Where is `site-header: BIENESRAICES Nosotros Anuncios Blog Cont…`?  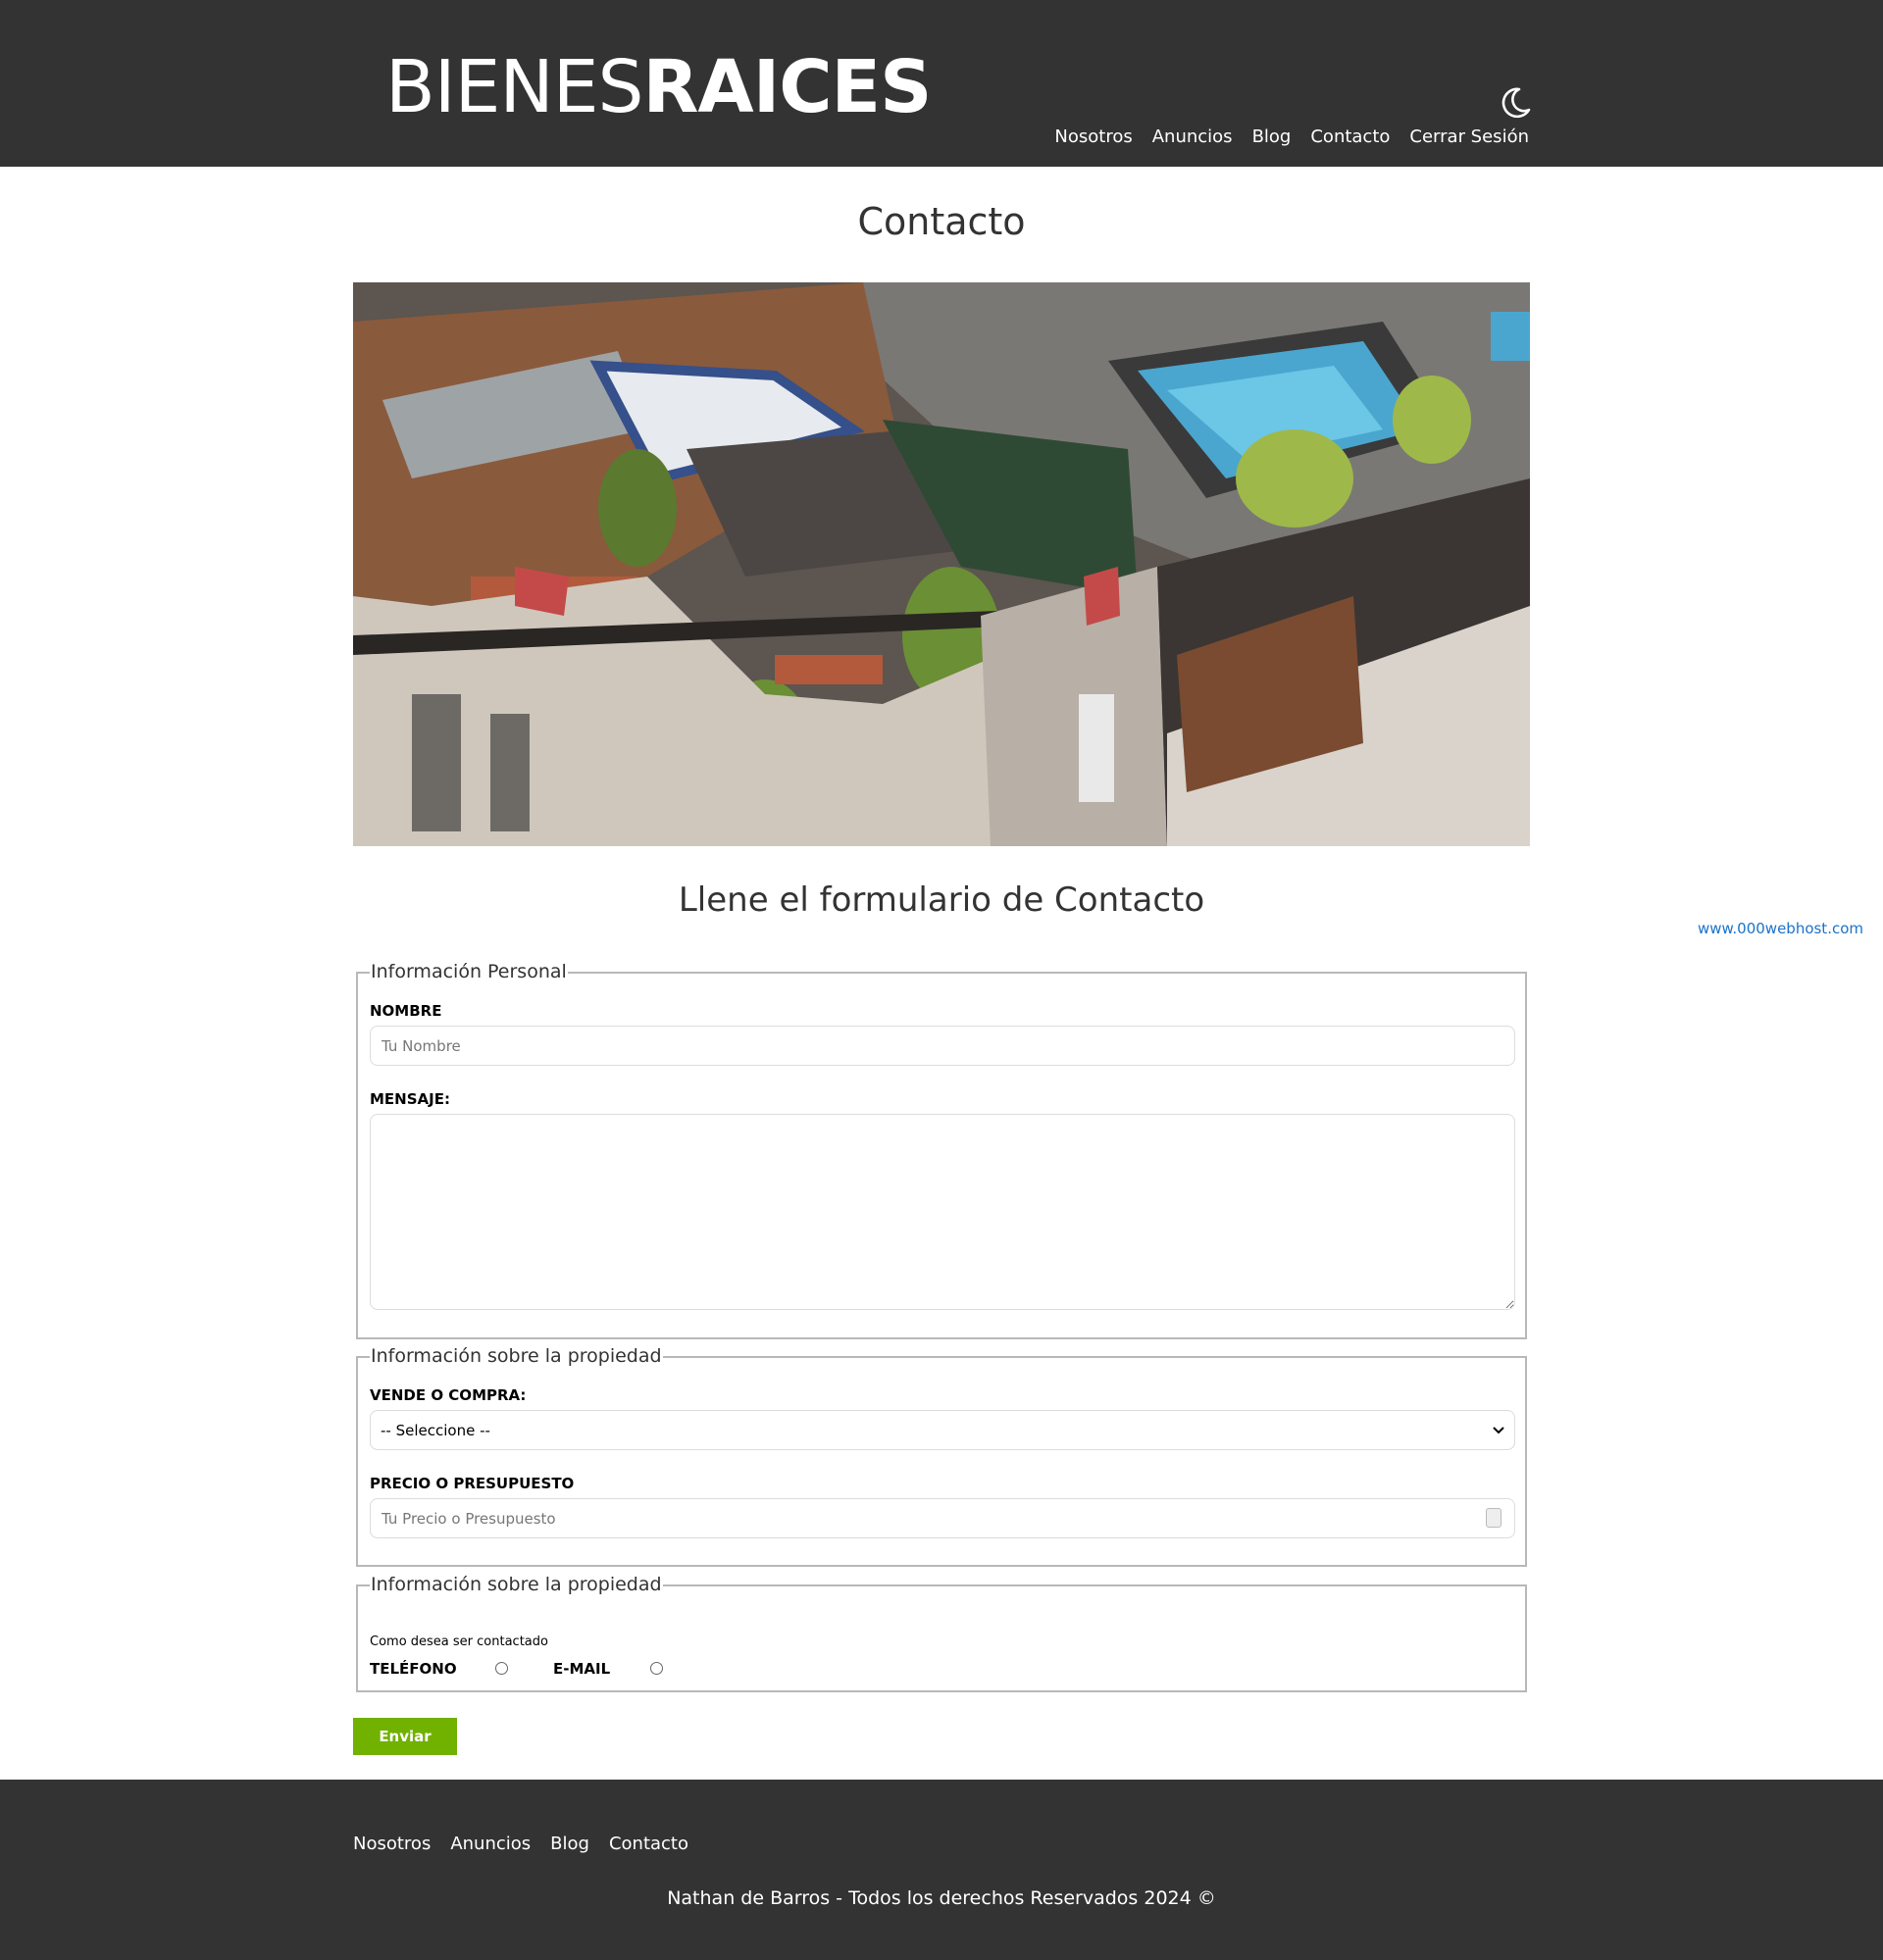 site-header: BIENESRAICES Nosotros Anuncios Blog Cont… is located at coordinates (941, 84).